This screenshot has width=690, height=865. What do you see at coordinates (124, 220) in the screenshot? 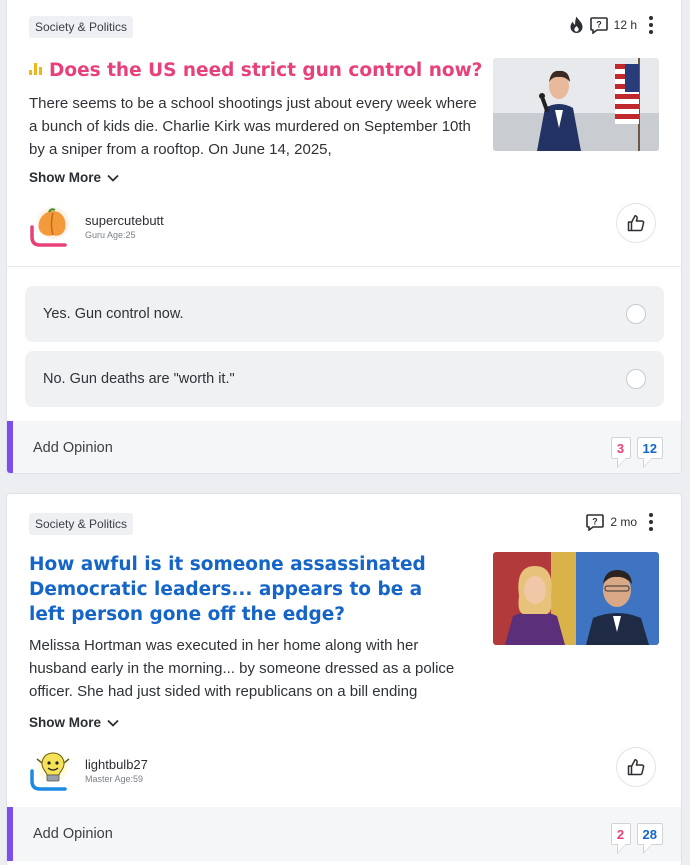
I see `author-name: supercutebutt` at bounding box center [124, 220].